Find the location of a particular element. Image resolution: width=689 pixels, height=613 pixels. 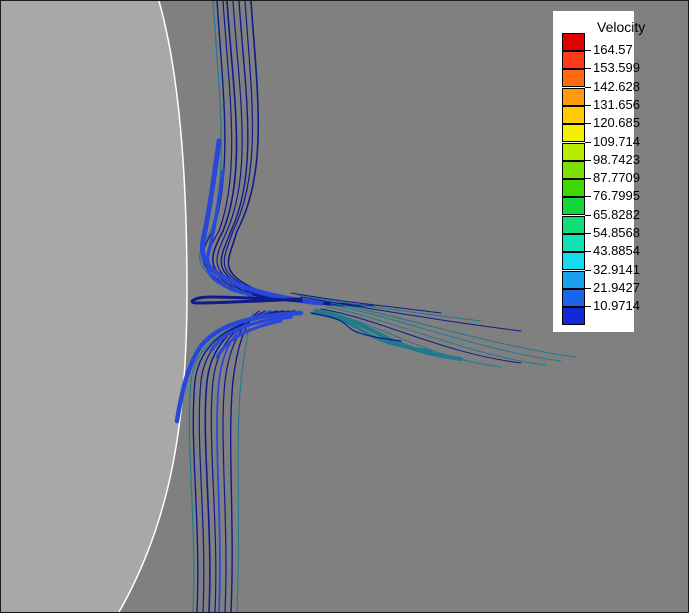

wake-streamline is located at coordinates (389, 308).